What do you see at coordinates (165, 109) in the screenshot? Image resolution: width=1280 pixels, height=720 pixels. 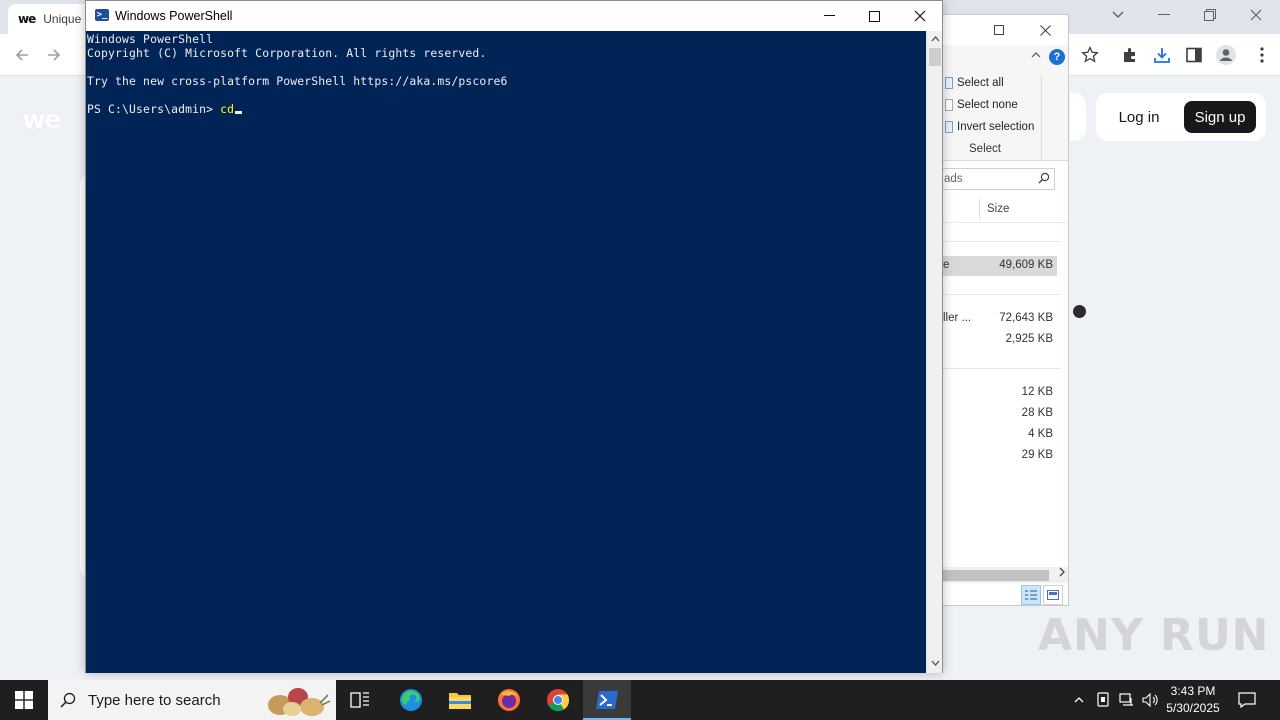 I see `prompt-line: PS C:\Users\admin> cd` at bounding box center [165, 109].